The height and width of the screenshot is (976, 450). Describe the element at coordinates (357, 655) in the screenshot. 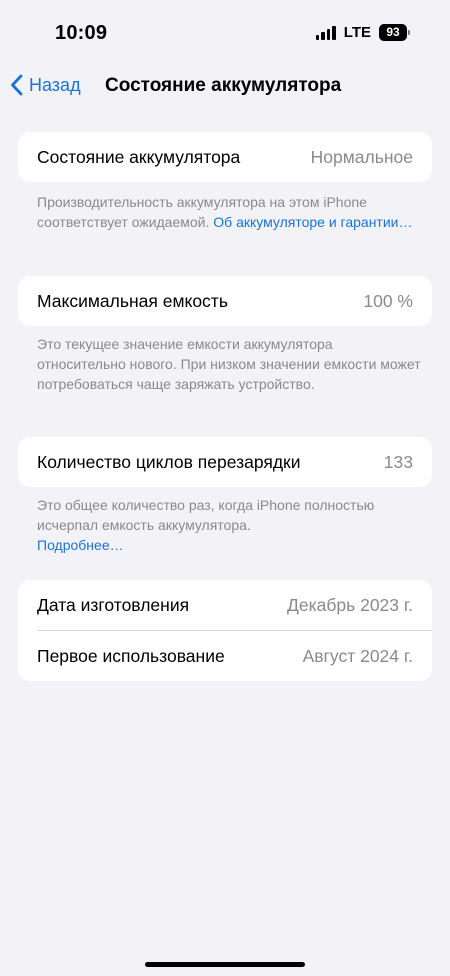

I see `first-use-value: Август 2024 г.` at that location.